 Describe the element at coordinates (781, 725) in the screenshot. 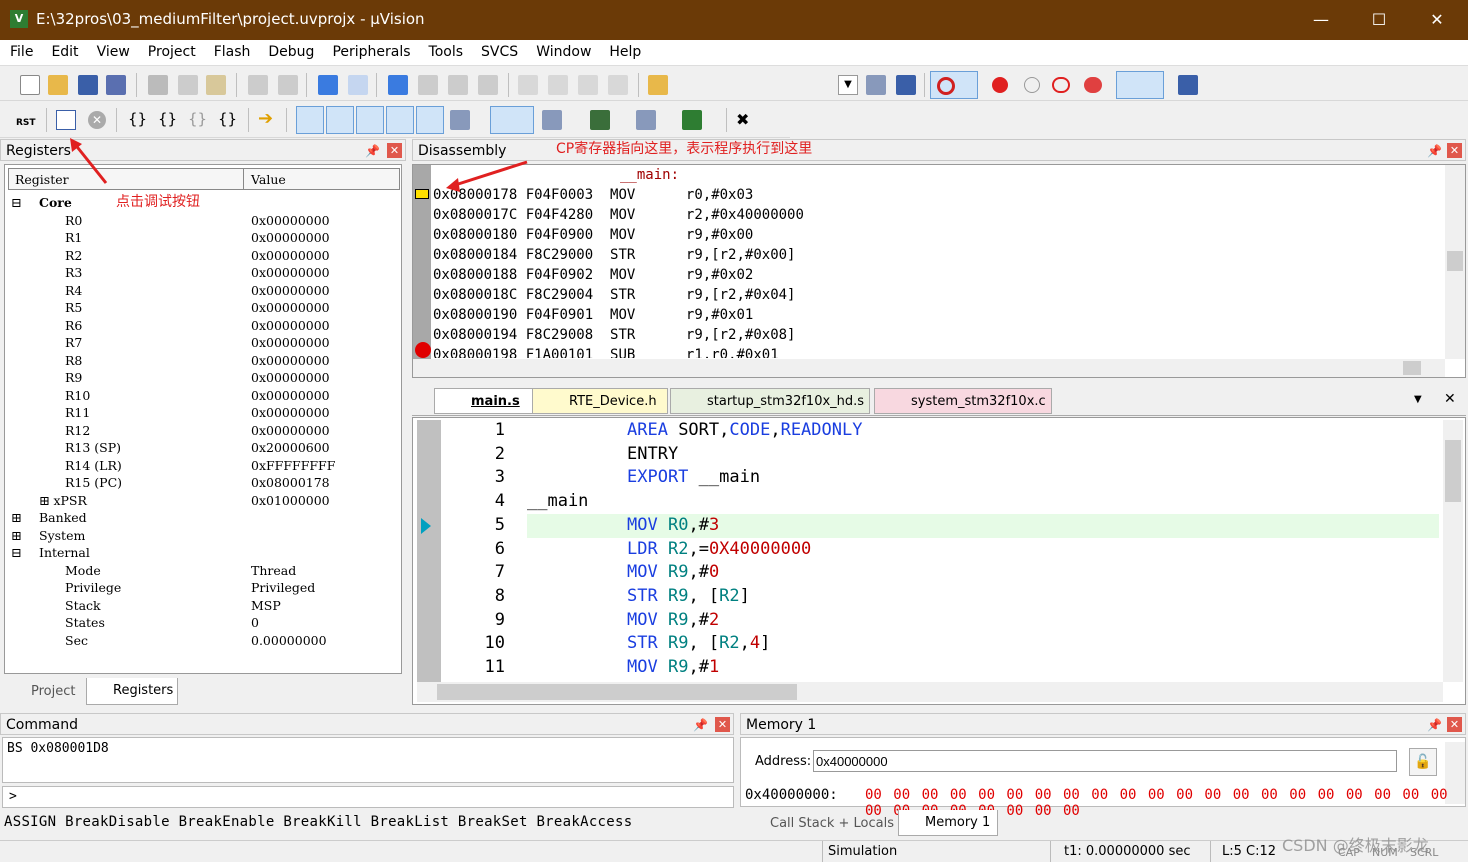

I see `memory-title: Memory 1` at that location.